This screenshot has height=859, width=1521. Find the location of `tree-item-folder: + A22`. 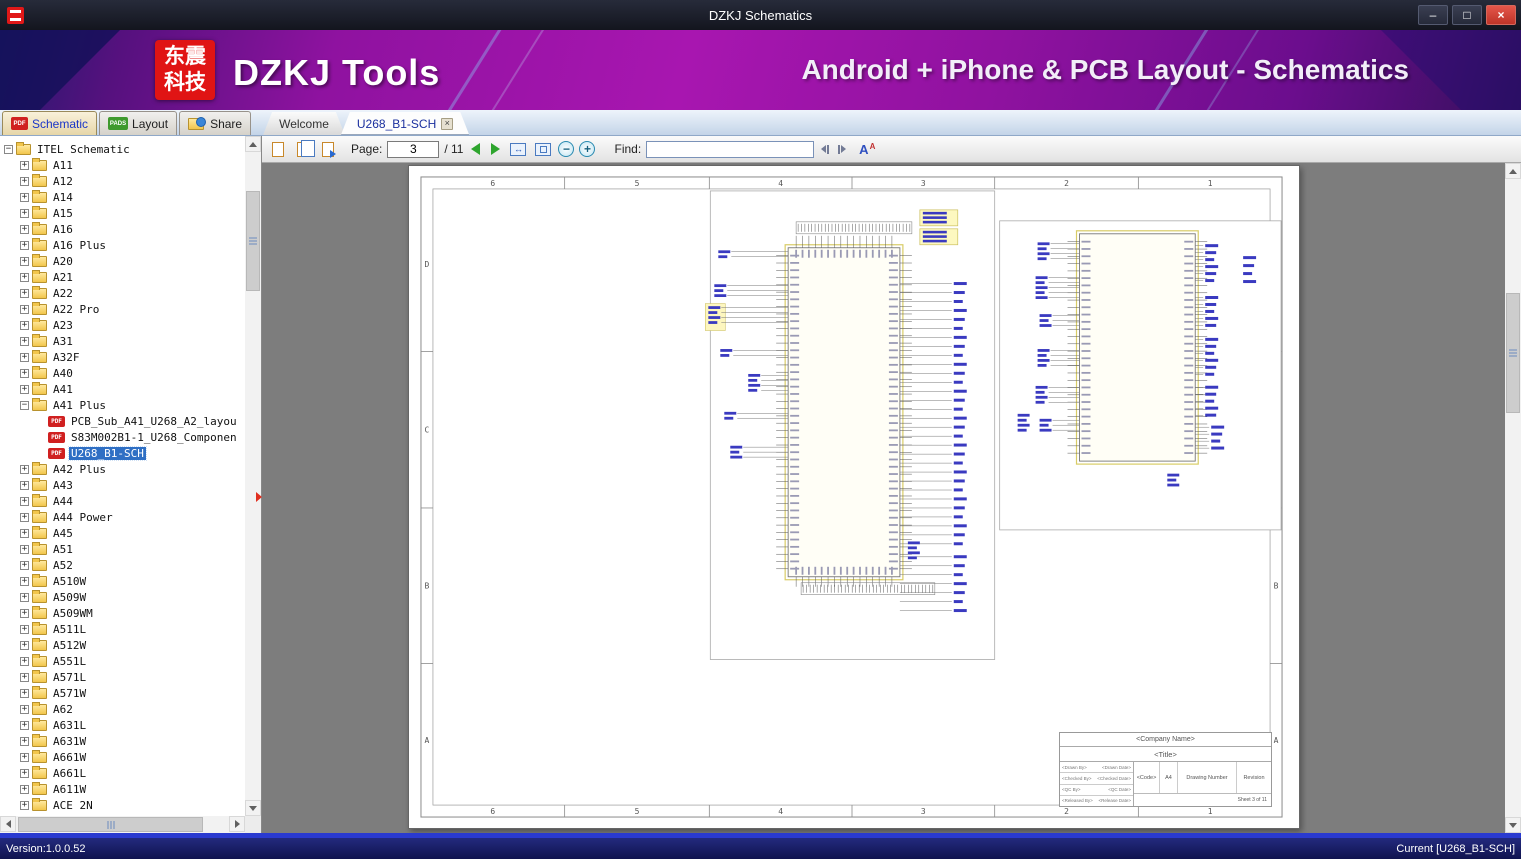

tree-item-folder: + A22 is located at coordinates (122, 293).